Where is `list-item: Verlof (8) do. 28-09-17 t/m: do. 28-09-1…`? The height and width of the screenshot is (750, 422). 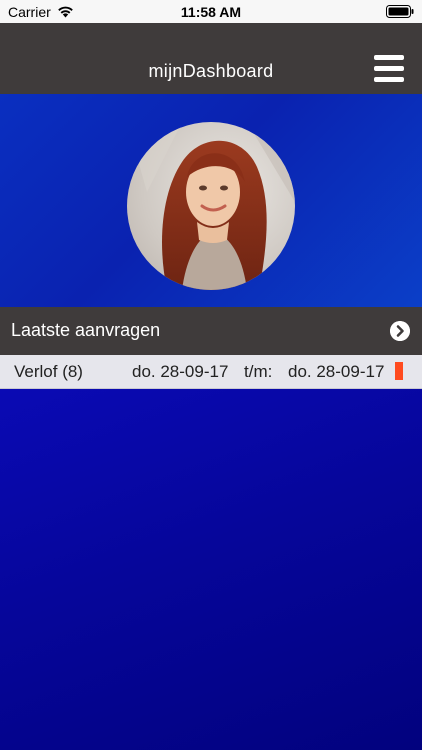
list-item: Verlof (8) do. 28-09-17 t/m: do. 28-09-1… is located at coordinates (211, 372).